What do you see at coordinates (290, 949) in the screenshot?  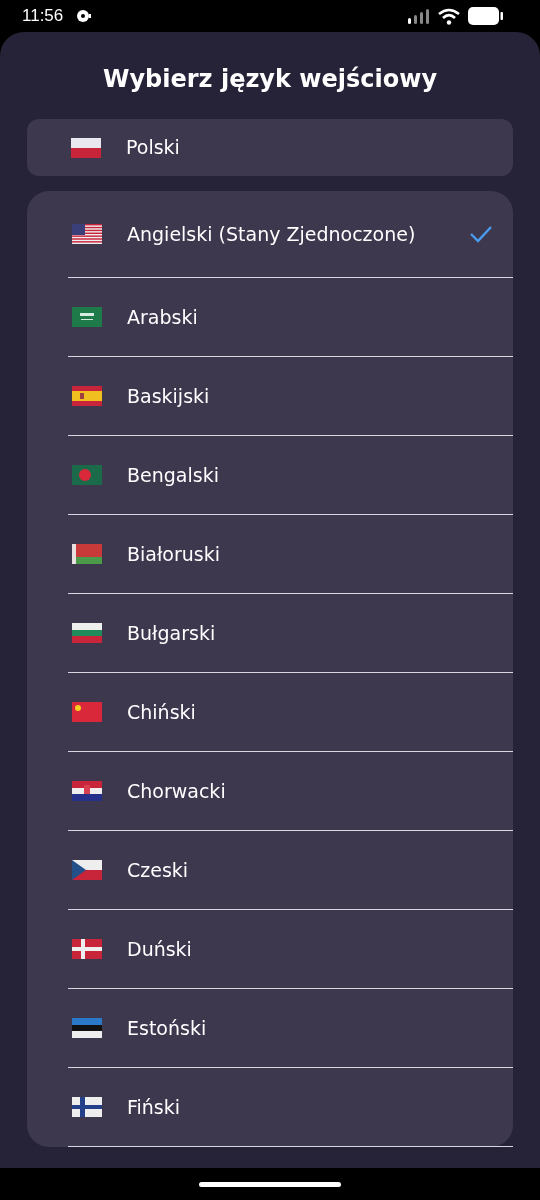 I see `language-item: Duński` at bounding box center [290, 949].